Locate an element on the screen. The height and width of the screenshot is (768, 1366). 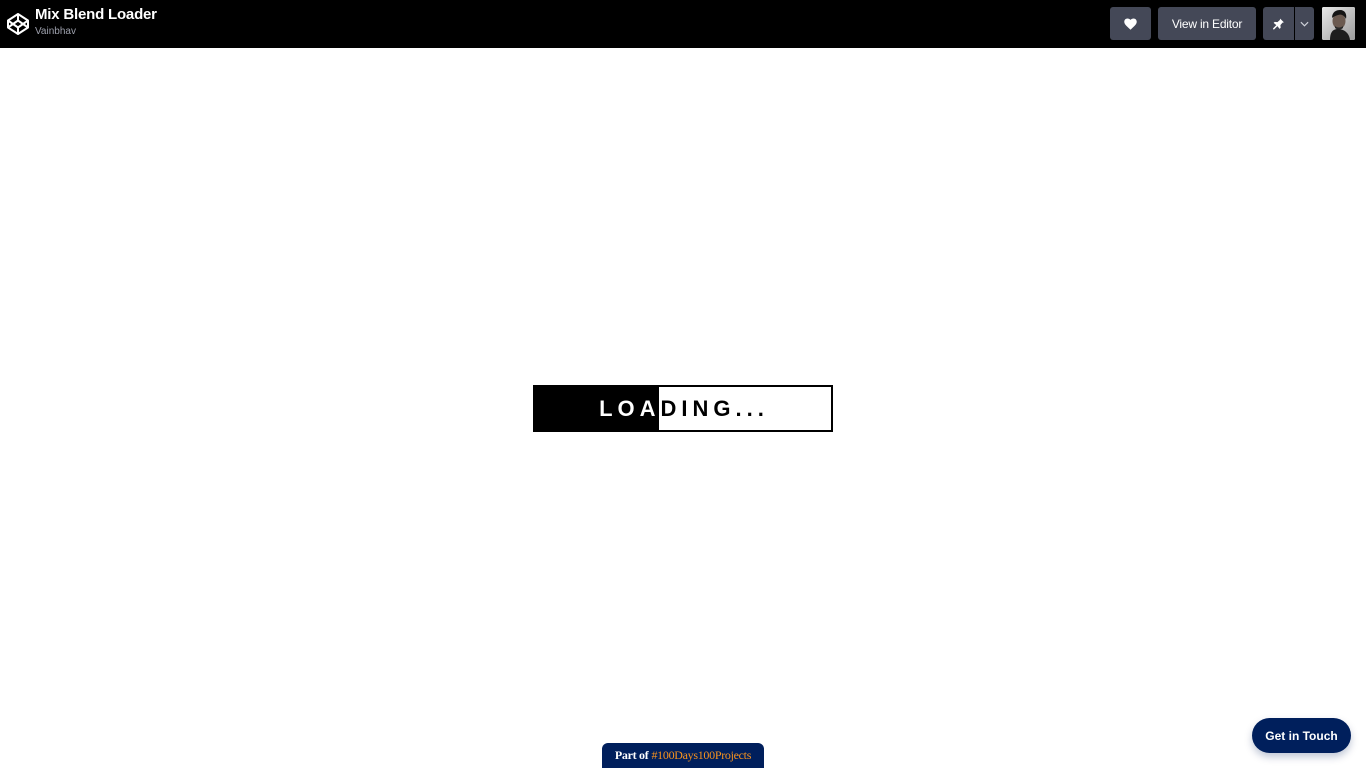
pin-dropdown-button is located at coordinates (1304, 23).